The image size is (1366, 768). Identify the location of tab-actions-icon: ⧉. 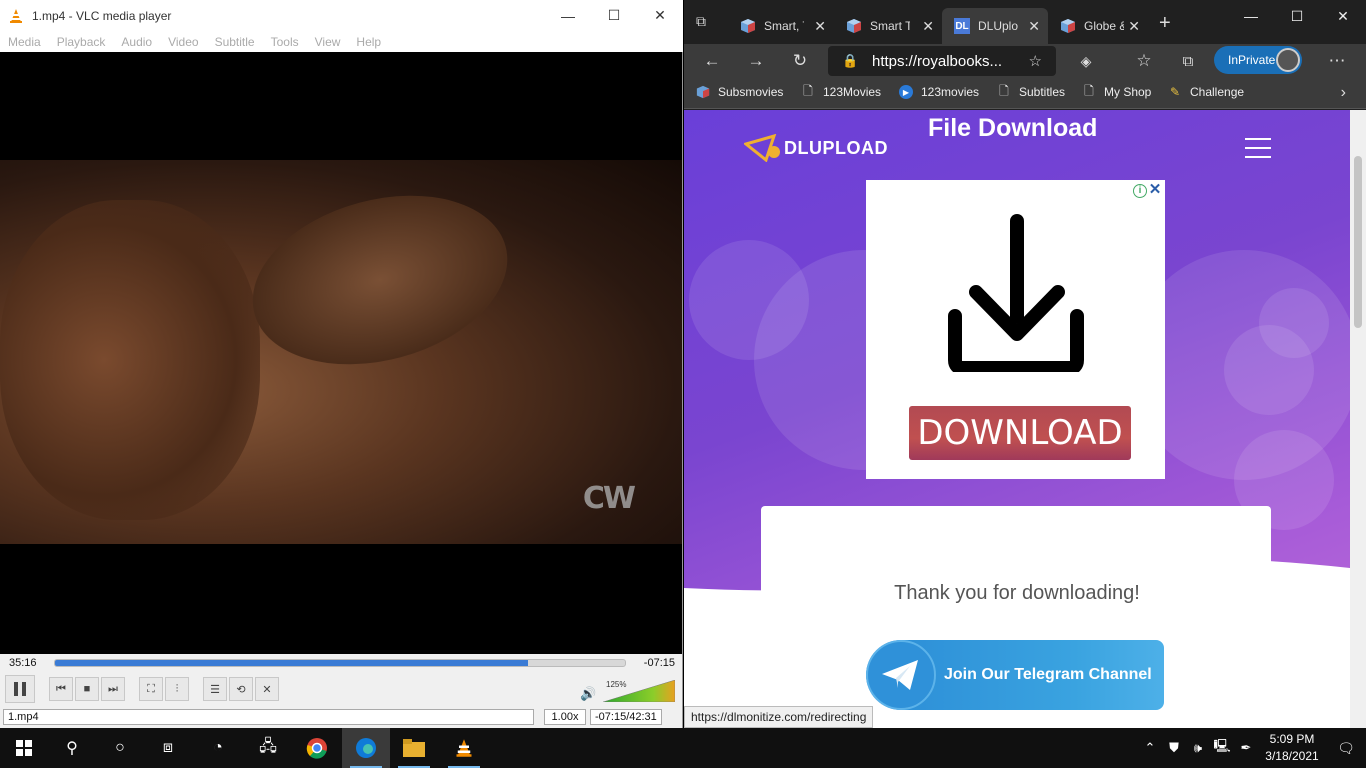
(706, 23).